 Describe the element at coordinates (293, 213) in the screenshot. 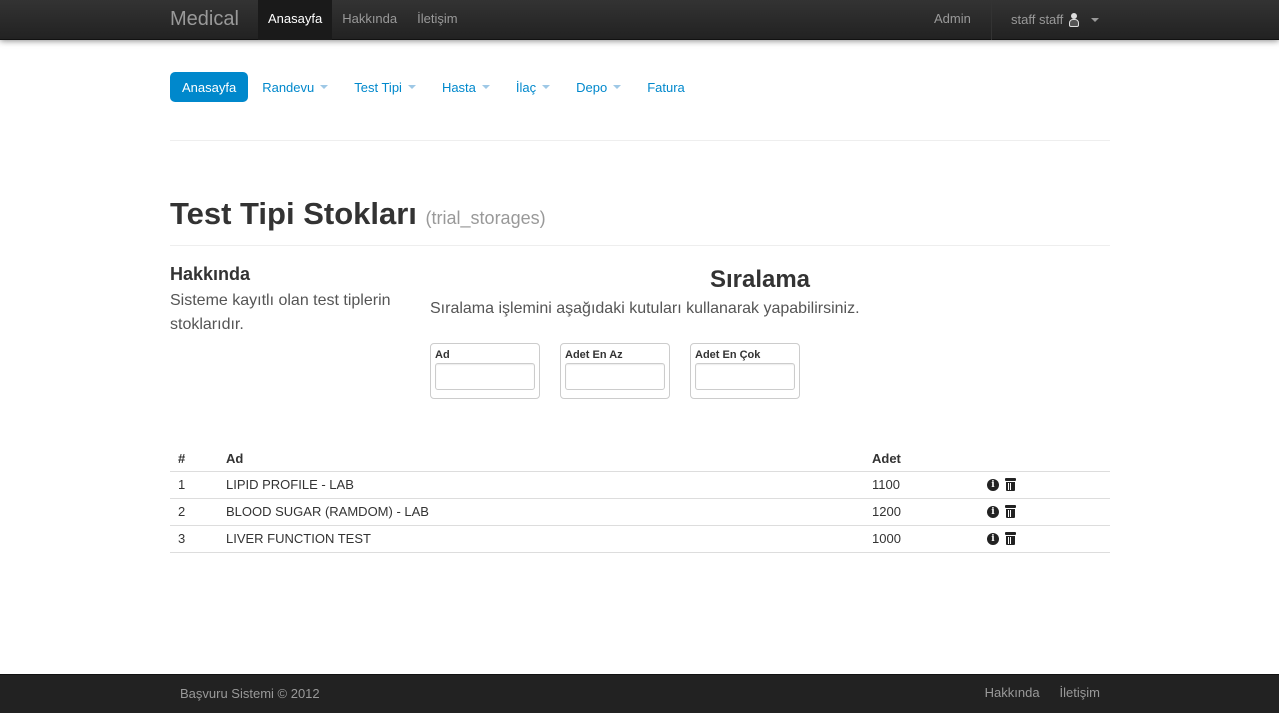

I see `page-title-text: Test Tipi Stokları` at that location.